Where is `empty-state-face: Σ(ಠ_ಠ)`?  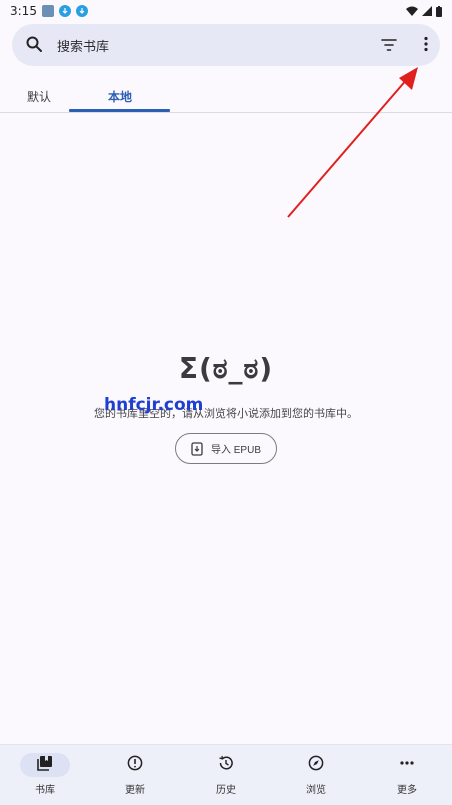
empty-state-face: Σ(ಠ_ಠ) is located at coordinates (226, 368).